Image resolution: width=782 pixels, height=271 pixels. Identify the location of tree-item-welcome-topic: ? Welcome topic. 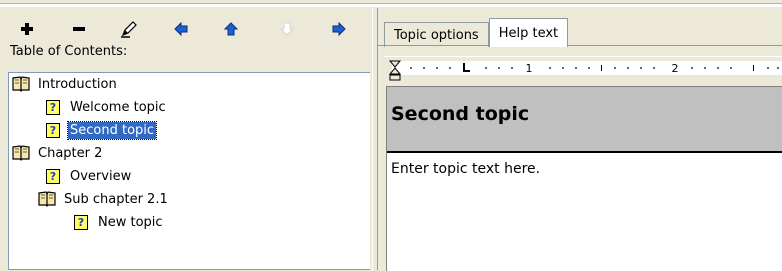
(105, 107).